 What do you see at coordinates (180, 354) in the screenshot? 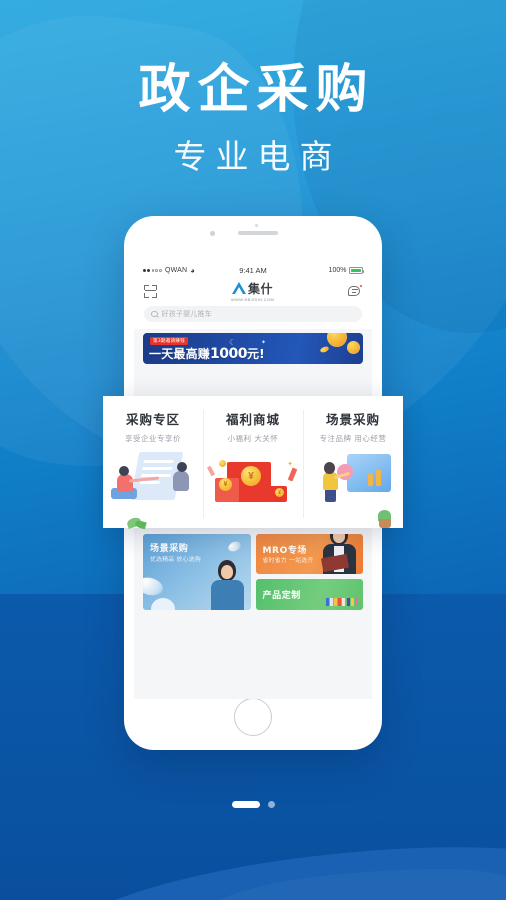
I see `promo-headline-prefix: 一天最高赚` at bounding box center [180, 354].